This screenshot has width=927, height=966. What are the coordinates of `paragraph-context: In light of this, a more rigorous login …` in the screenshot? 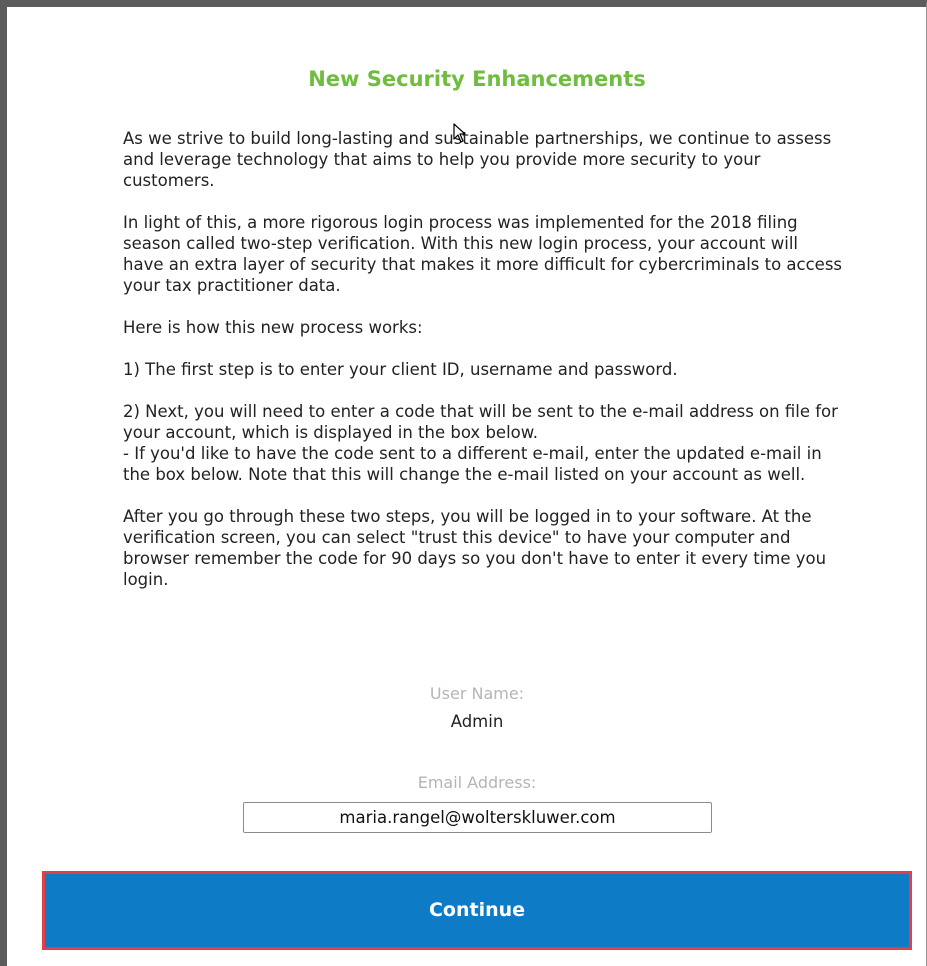 It's located at (483, 254).